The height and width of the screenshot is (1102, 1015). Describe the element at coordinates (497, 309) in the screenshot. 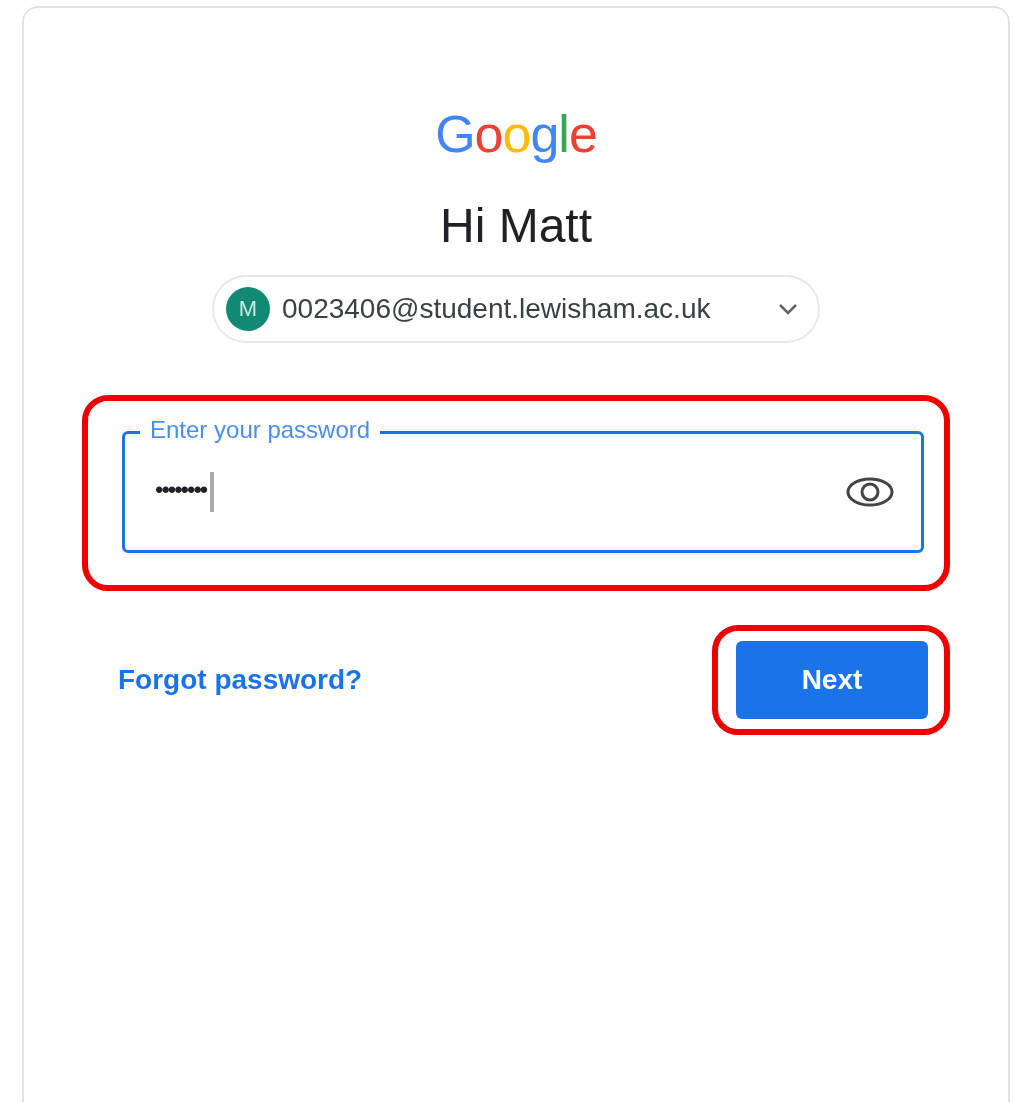

I see `account-email: 0023406@student.lewisham.ac.uk` at that location.